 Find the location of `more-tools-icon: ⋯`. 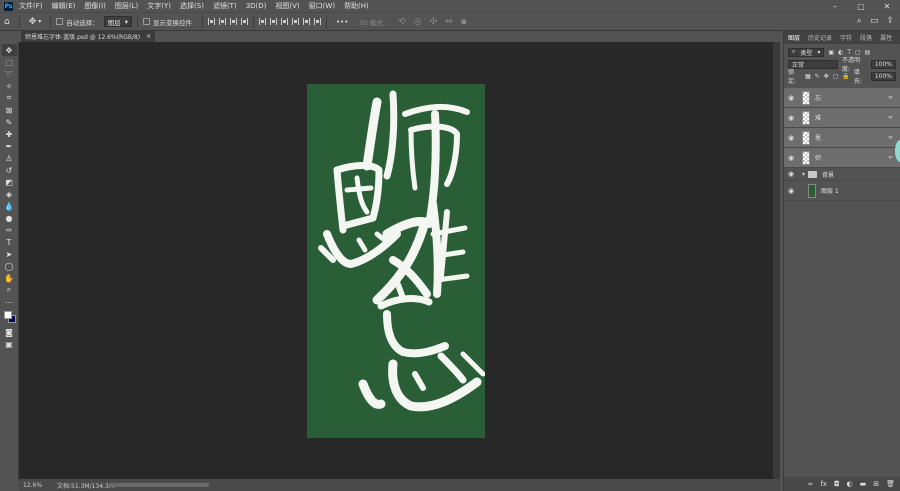

more-tools-icon: ⋯ is located at coordinates (9, 302).